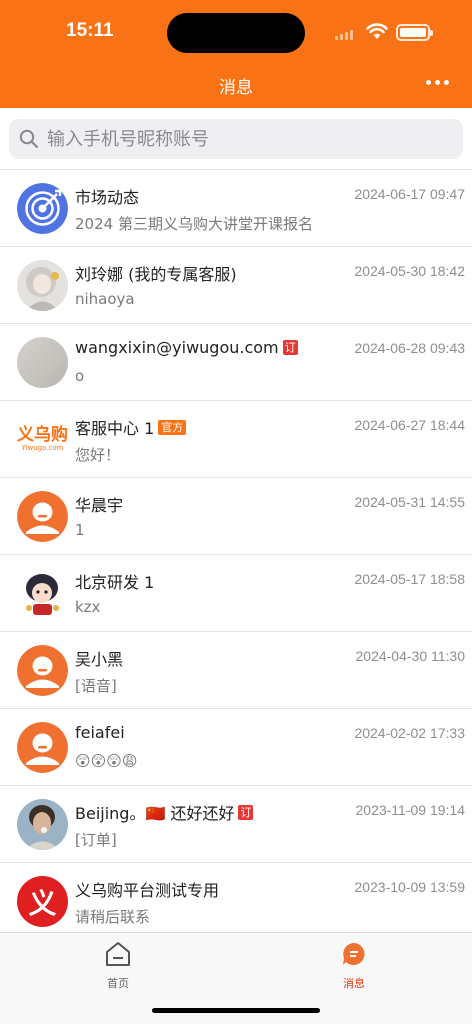 The image size is (472, 1024). I want to click on conversation-time: 2024-02-02 17:33, so click(409, 733).